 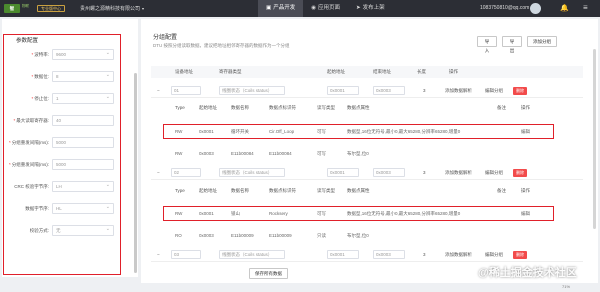 I want to click on bell-icon: 🔔, so click(x=564, y=8).